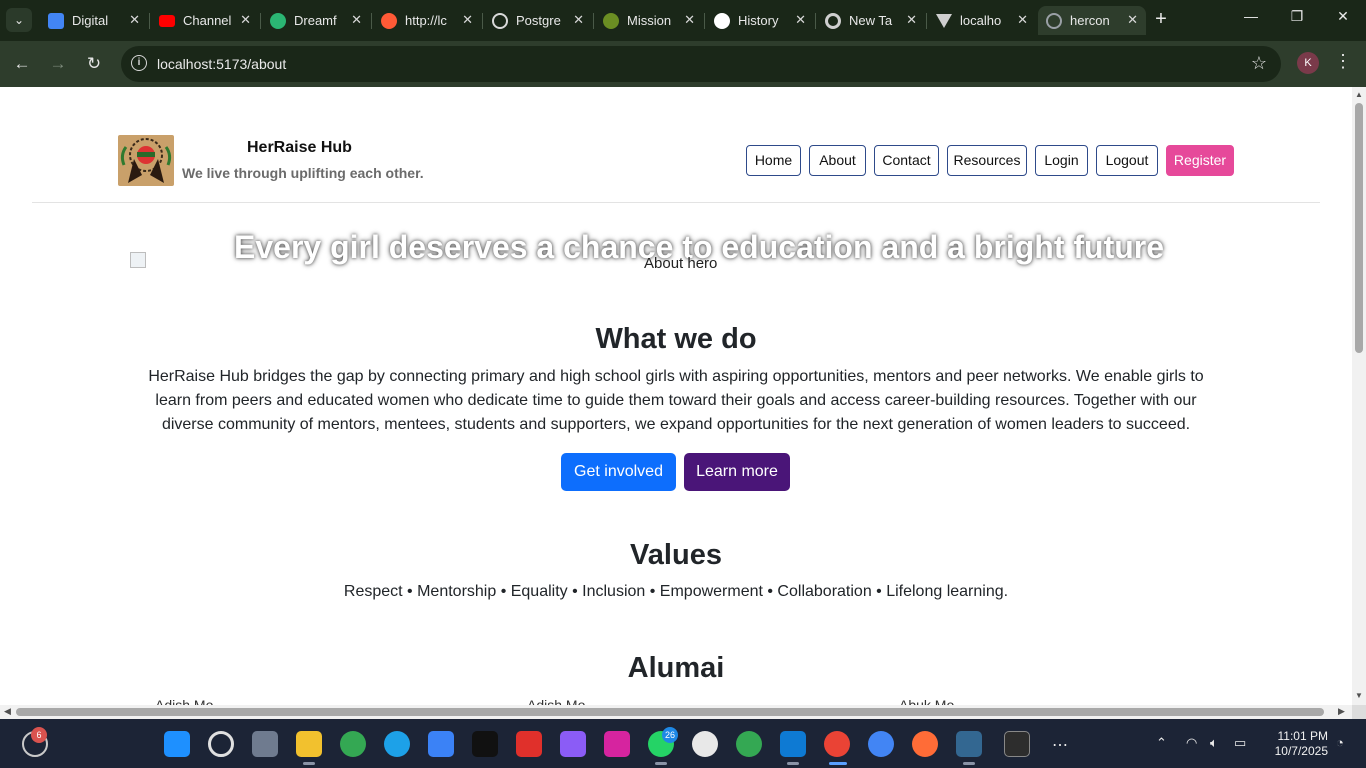 The image size is (1366, 768). Describe the element at coordinates (1240, 743) in the screenshot. I see `battery-icon: ▭` at that location.